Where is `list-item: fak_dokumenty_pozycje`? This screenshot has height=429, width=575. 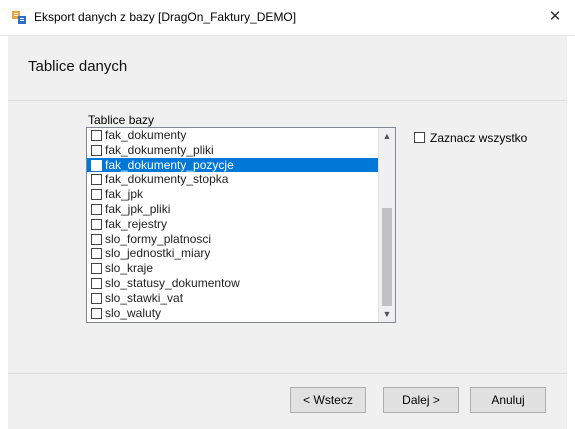 list-item: fak_dokumenty_pozycje is located at coordinates (233, 165).